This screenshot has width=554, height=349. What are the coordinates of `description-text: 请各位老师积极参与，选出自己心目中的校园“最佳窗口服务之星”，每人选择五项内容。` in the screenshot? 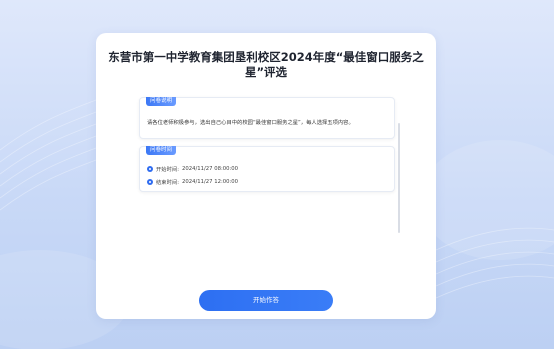 It's located at (250, 123).